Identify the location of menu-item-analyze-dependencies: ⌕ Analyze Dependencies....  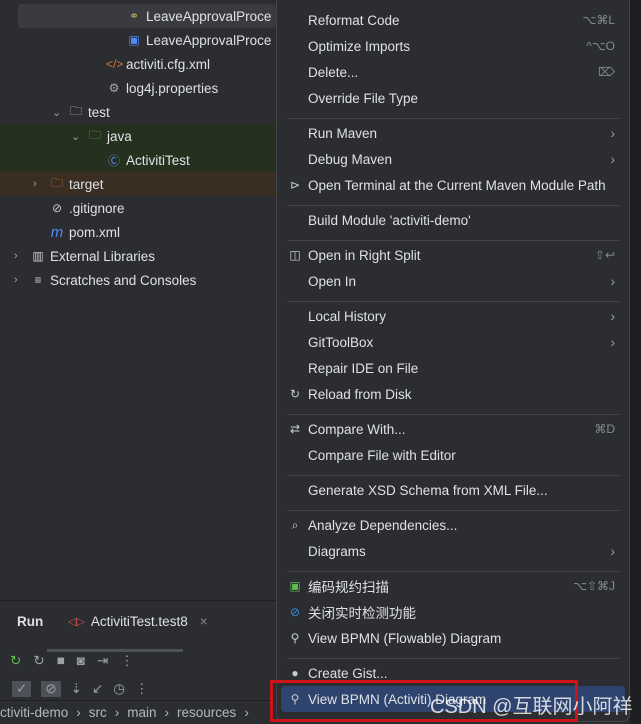
(453, 525).